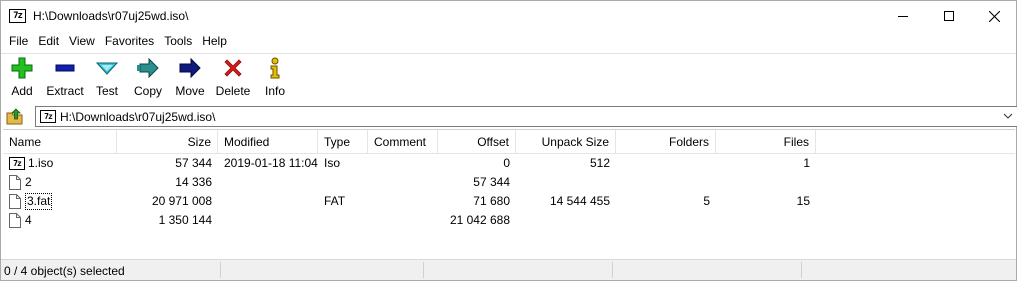 The width and height of the screenshot is (1017, 281). Describe the element at coordinates (65, 78) in the screenshot. I see `extract-button: Extract` at that location.